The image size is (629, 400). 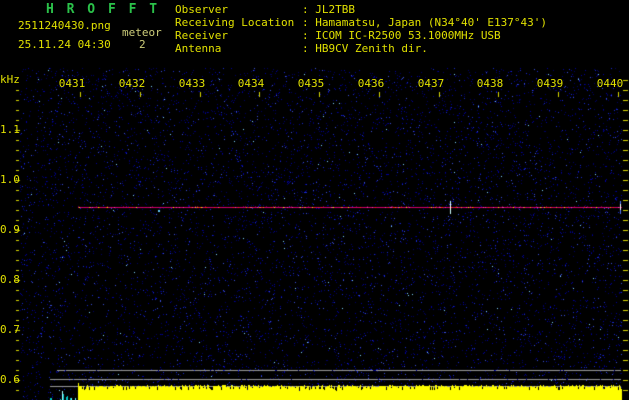 What do you see at coordinates (192, 83) in the screenshot?
I see `time-tick-label: 0433` at bounding box center [192, 83].